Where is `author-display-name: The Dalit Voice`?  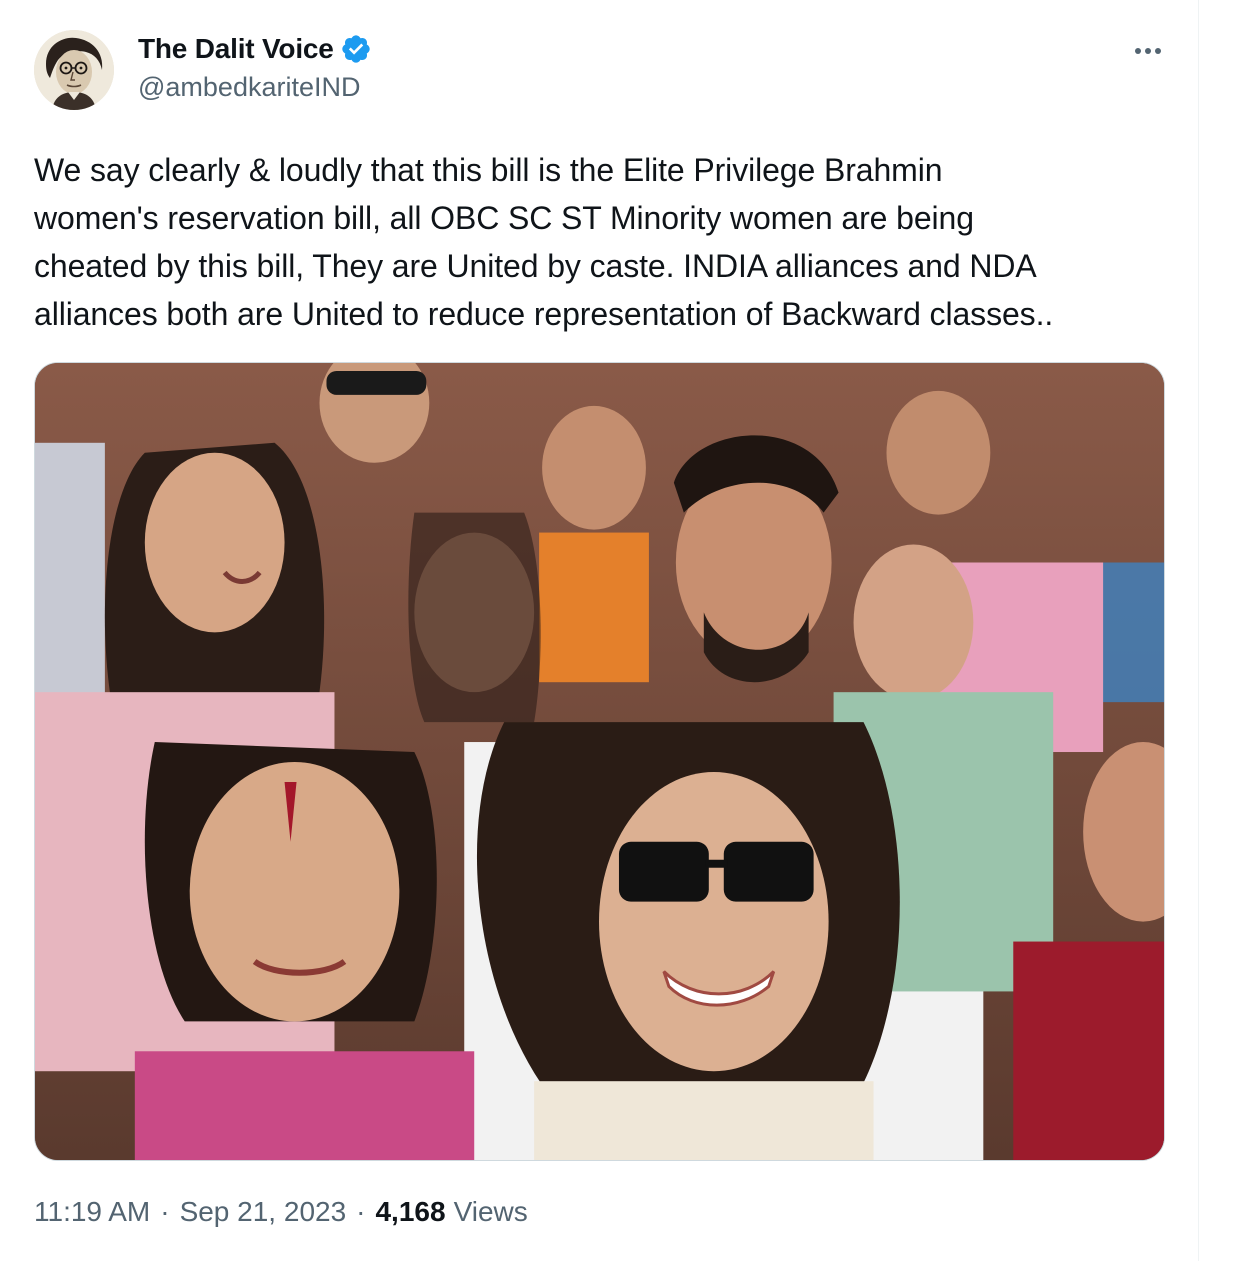
author-display-name: The Dalit Voice is located at coordinates (236, 49).